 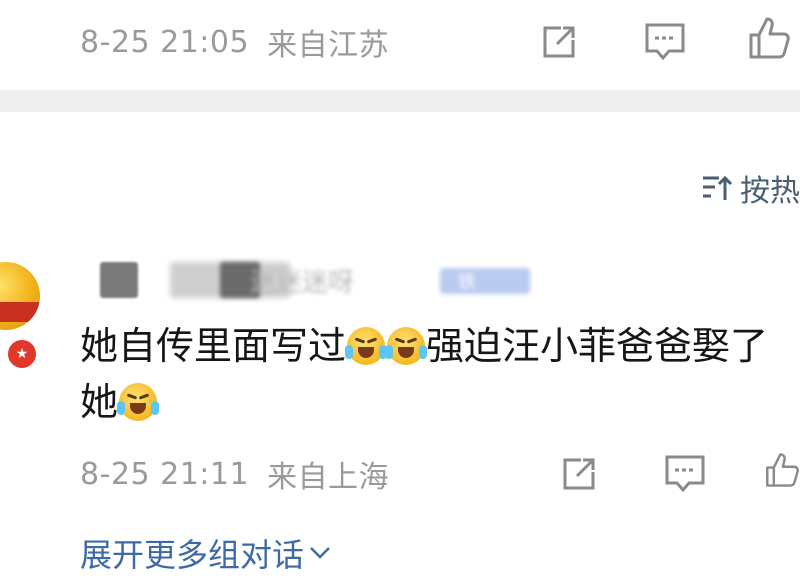 What do you see at coordinates (192, 555) in the screenshot?
I see `expand-replies-label: 展开更多组对话` at bounding box center [192, 555].